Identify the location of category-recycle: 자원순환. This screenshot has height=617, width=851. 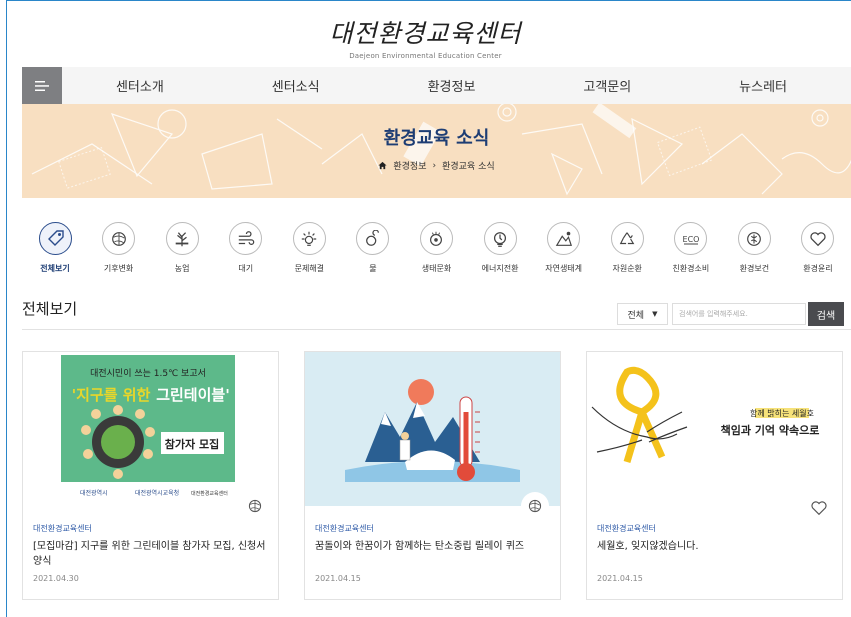
(627, 248).